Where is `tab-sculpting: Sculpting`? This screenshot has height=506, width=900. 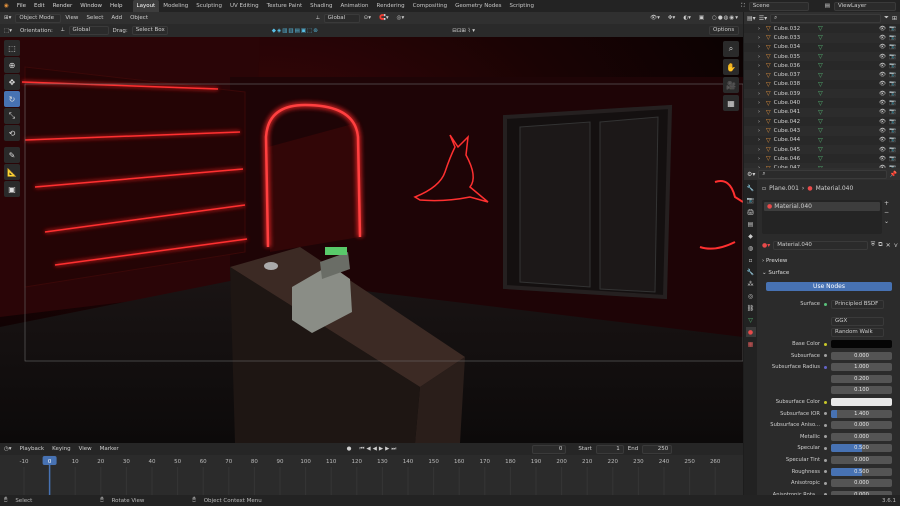
tab-sculpting: Sculpting is located at coordinates (209, 6).